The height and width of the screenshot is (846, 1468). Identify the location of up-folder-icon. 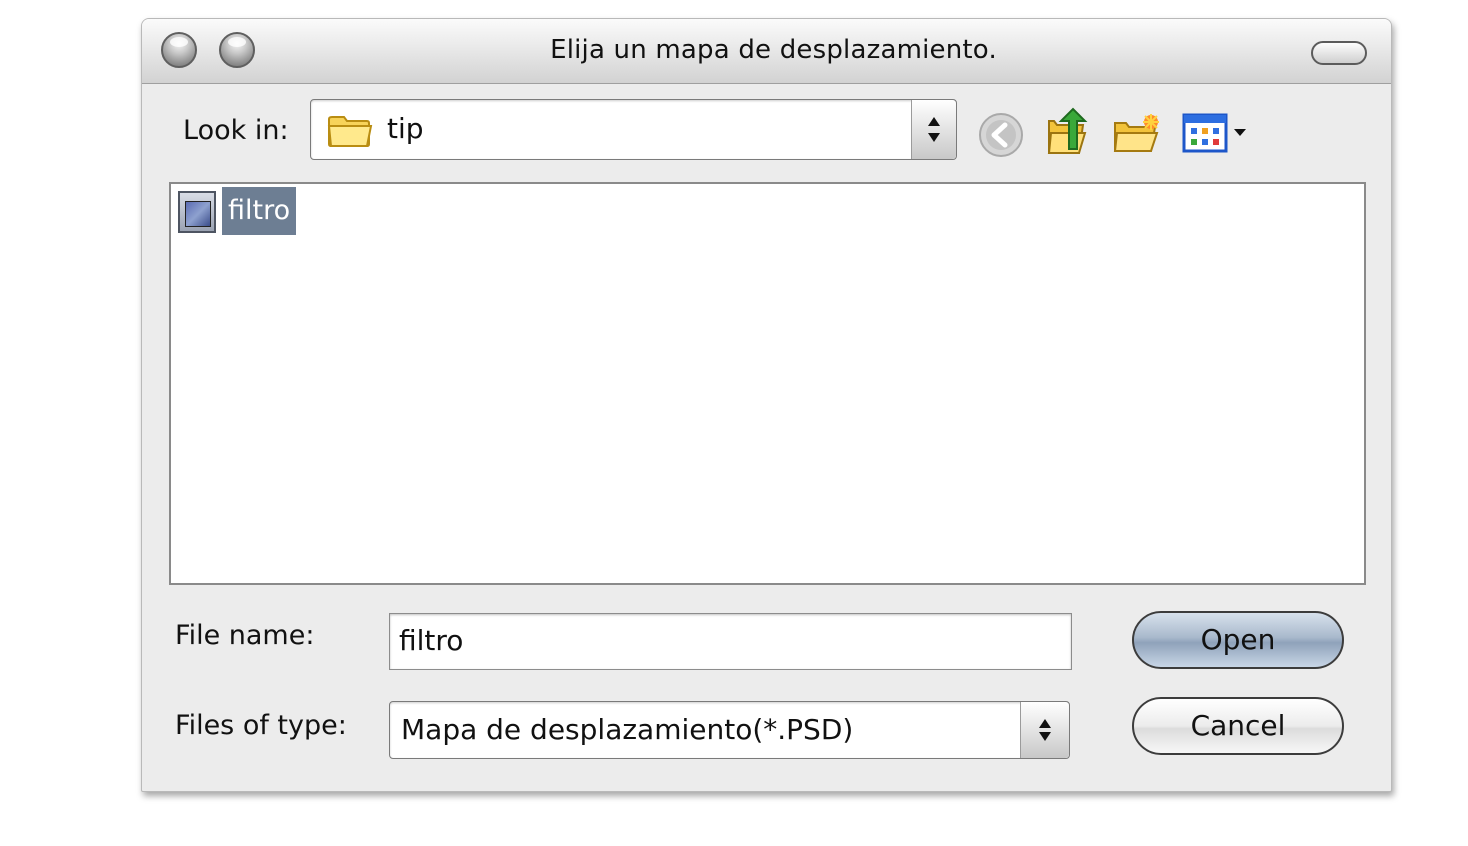
(1068, 134).